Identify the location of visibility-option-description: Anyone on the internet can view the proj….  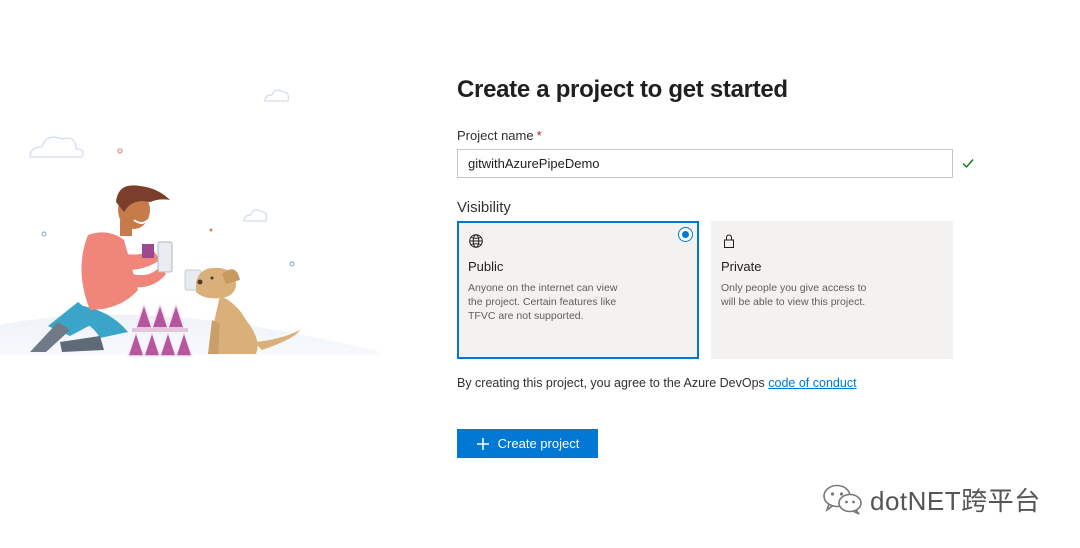
(543, 302).